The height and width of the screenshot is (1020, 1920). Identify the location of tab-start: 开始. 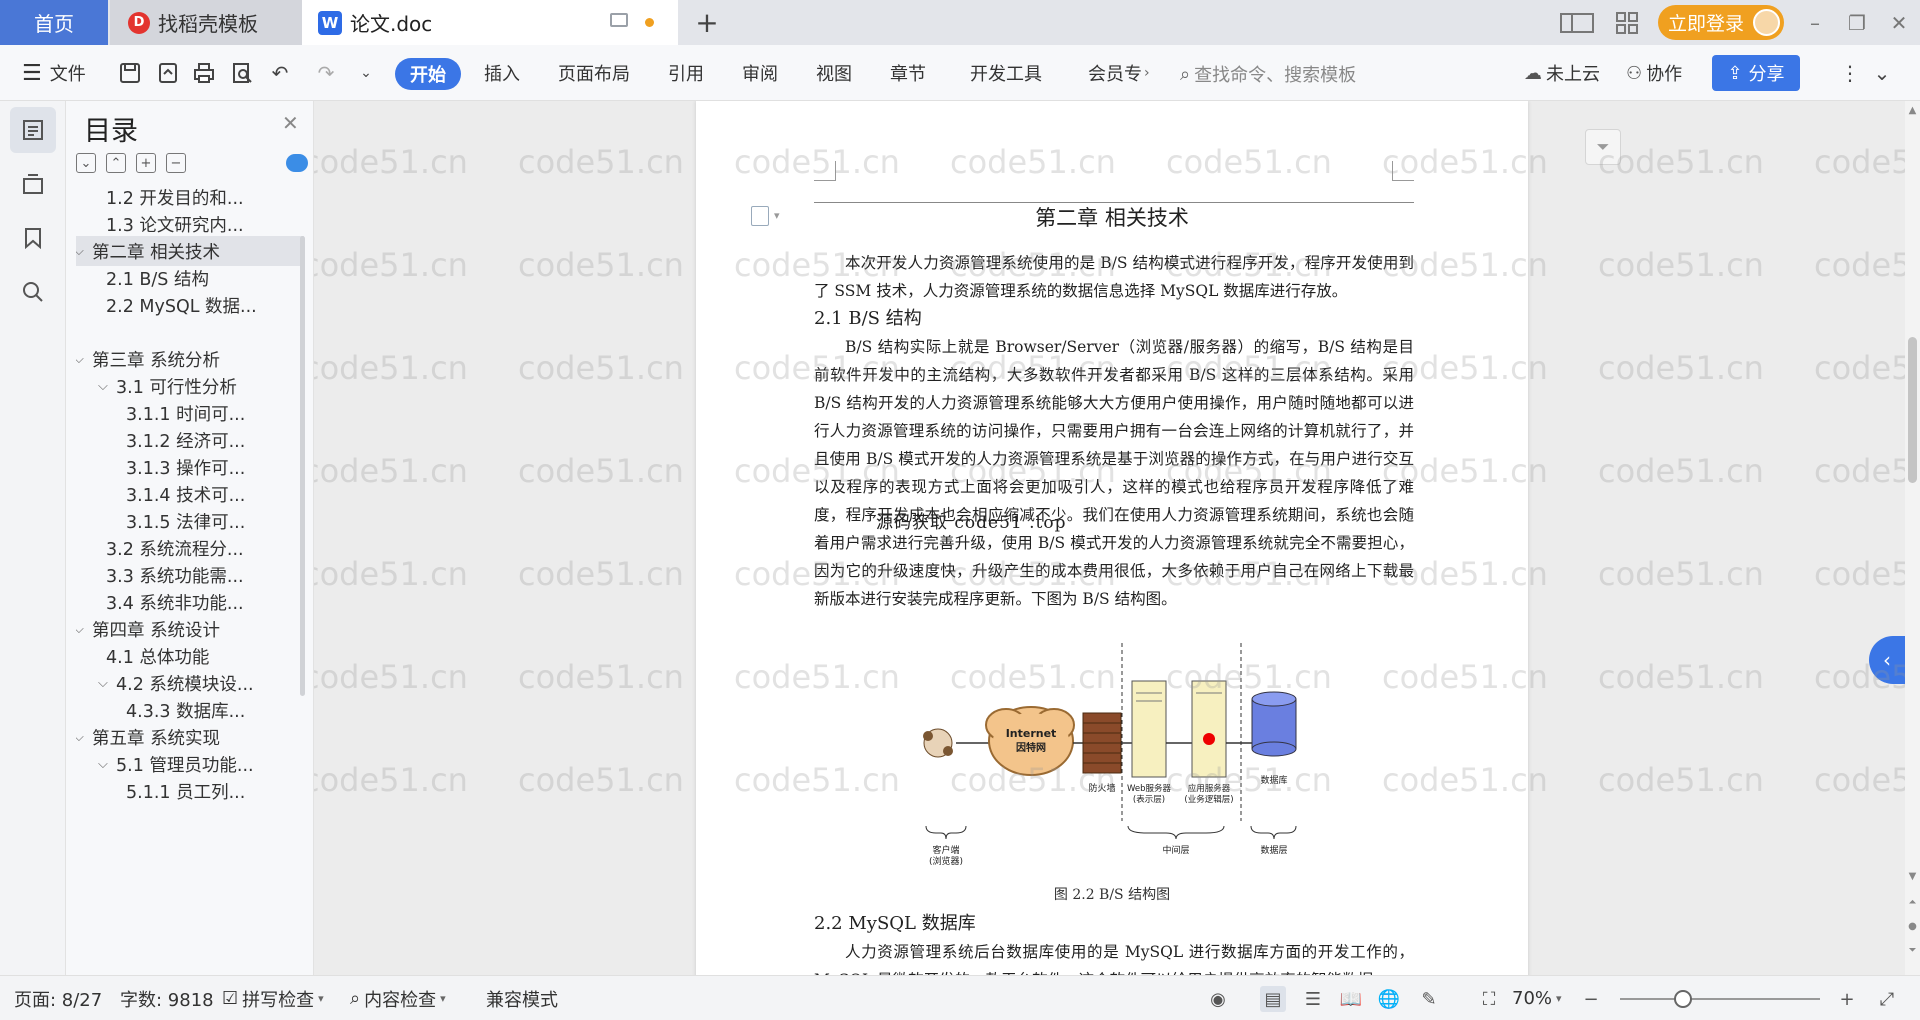
(428, 74).